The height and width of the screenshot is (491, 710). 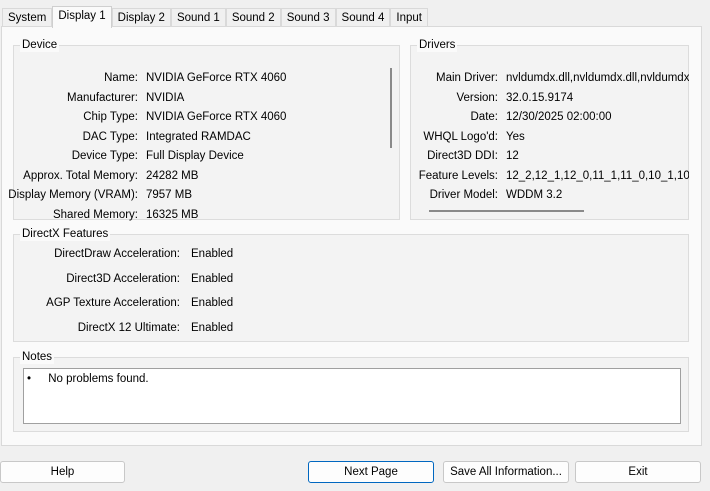 What do you see at coordinates (98, 379) in the screenshot?
I see `note-text: No problems found.` at bounding box center [98, 379].